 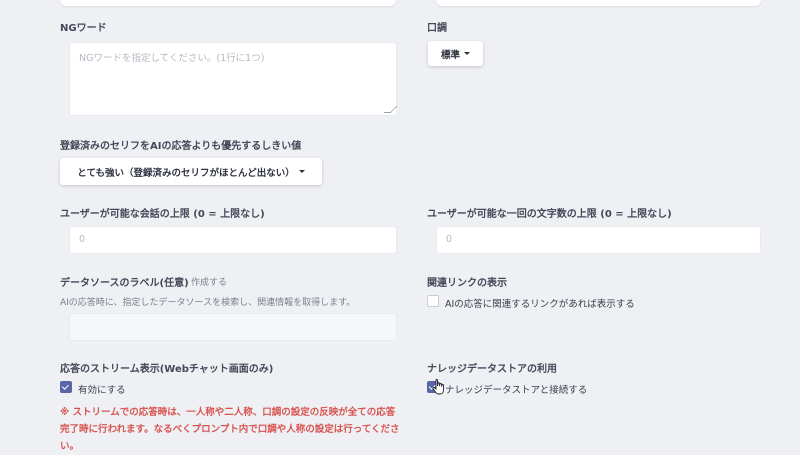 What do you see at coordinates (549, 214) in the screenshot?
I see `char-limit-label: ユーザーが可能な一回の文字数の上限 (0 = 上限なし)` at bounding box center [549, 214].